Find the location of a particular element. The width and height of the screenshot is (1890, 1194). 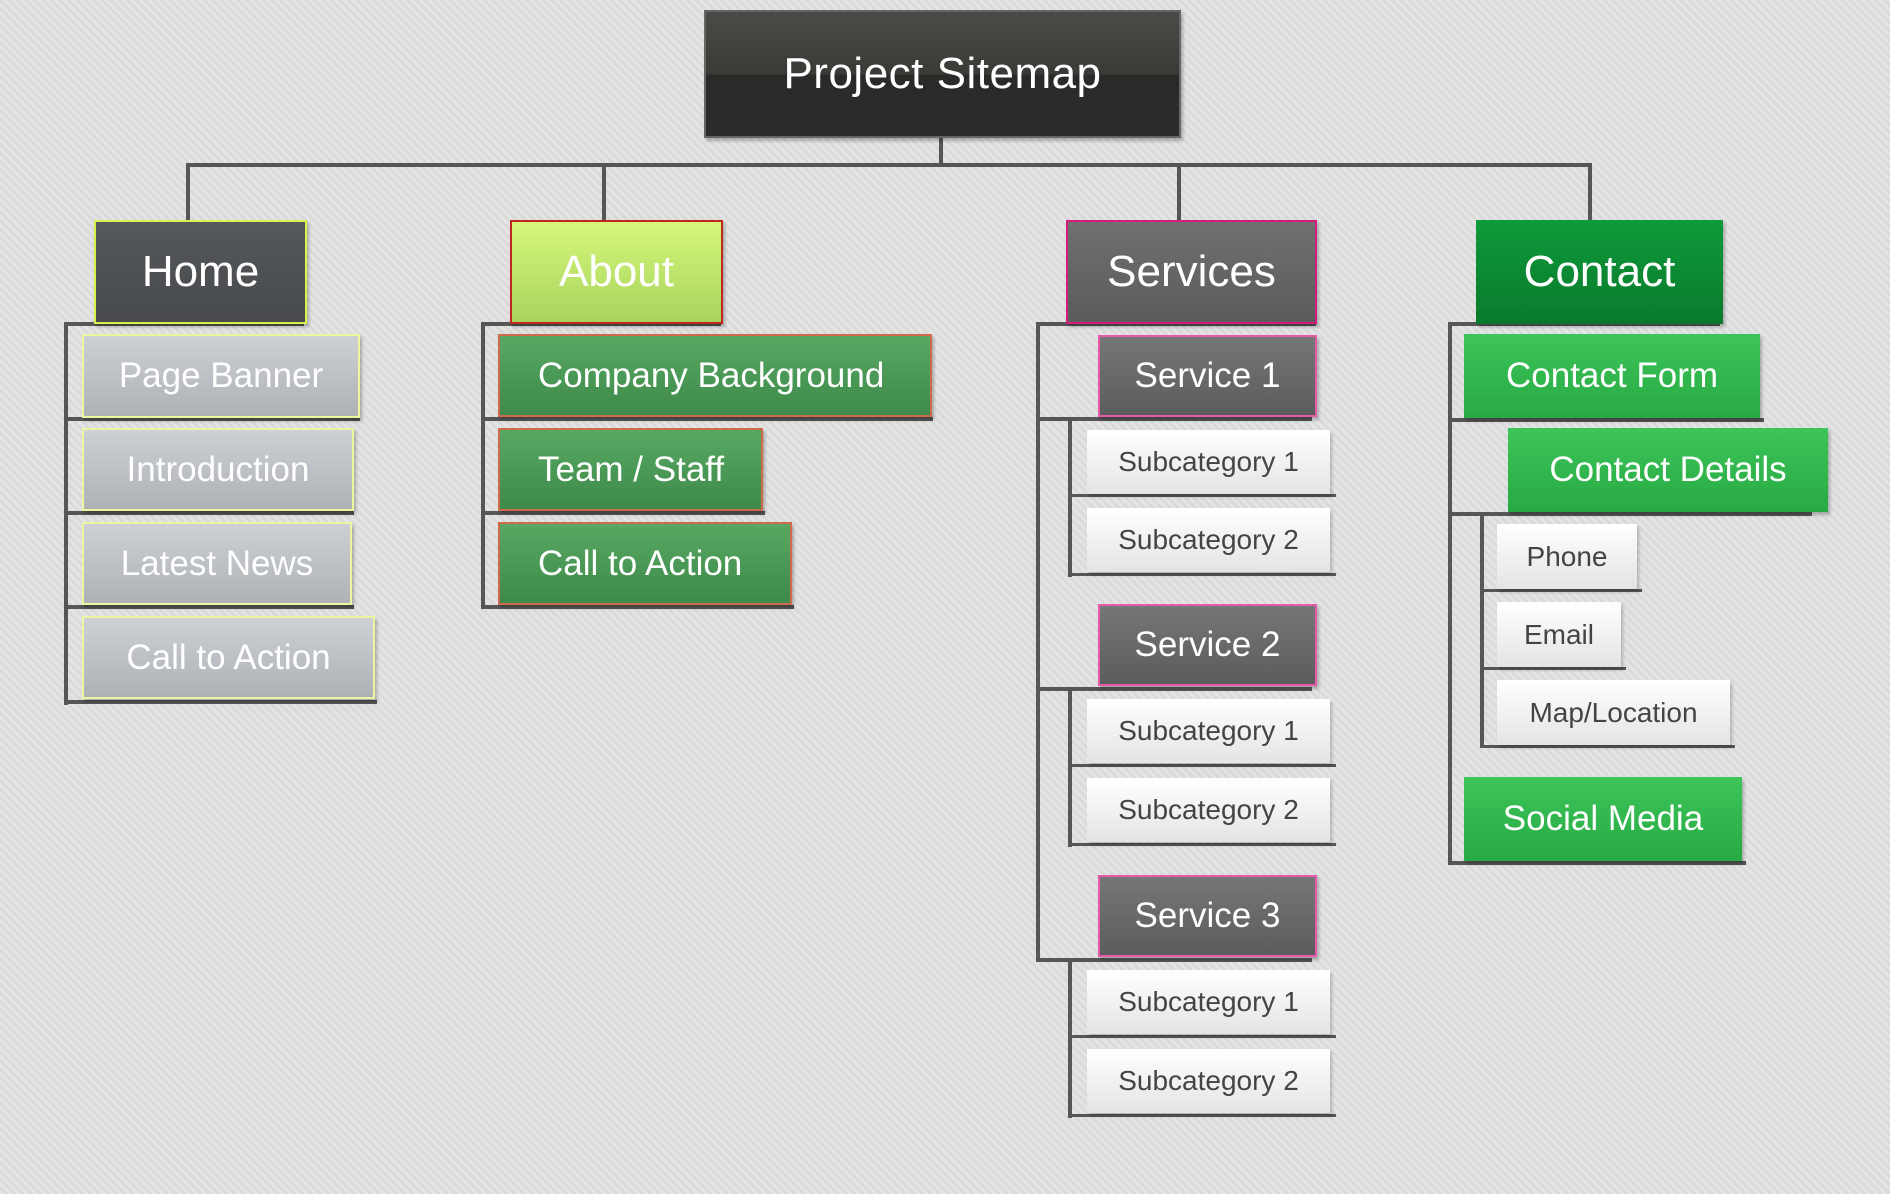

about-tree-vertical is located at coordinates (483, 465).